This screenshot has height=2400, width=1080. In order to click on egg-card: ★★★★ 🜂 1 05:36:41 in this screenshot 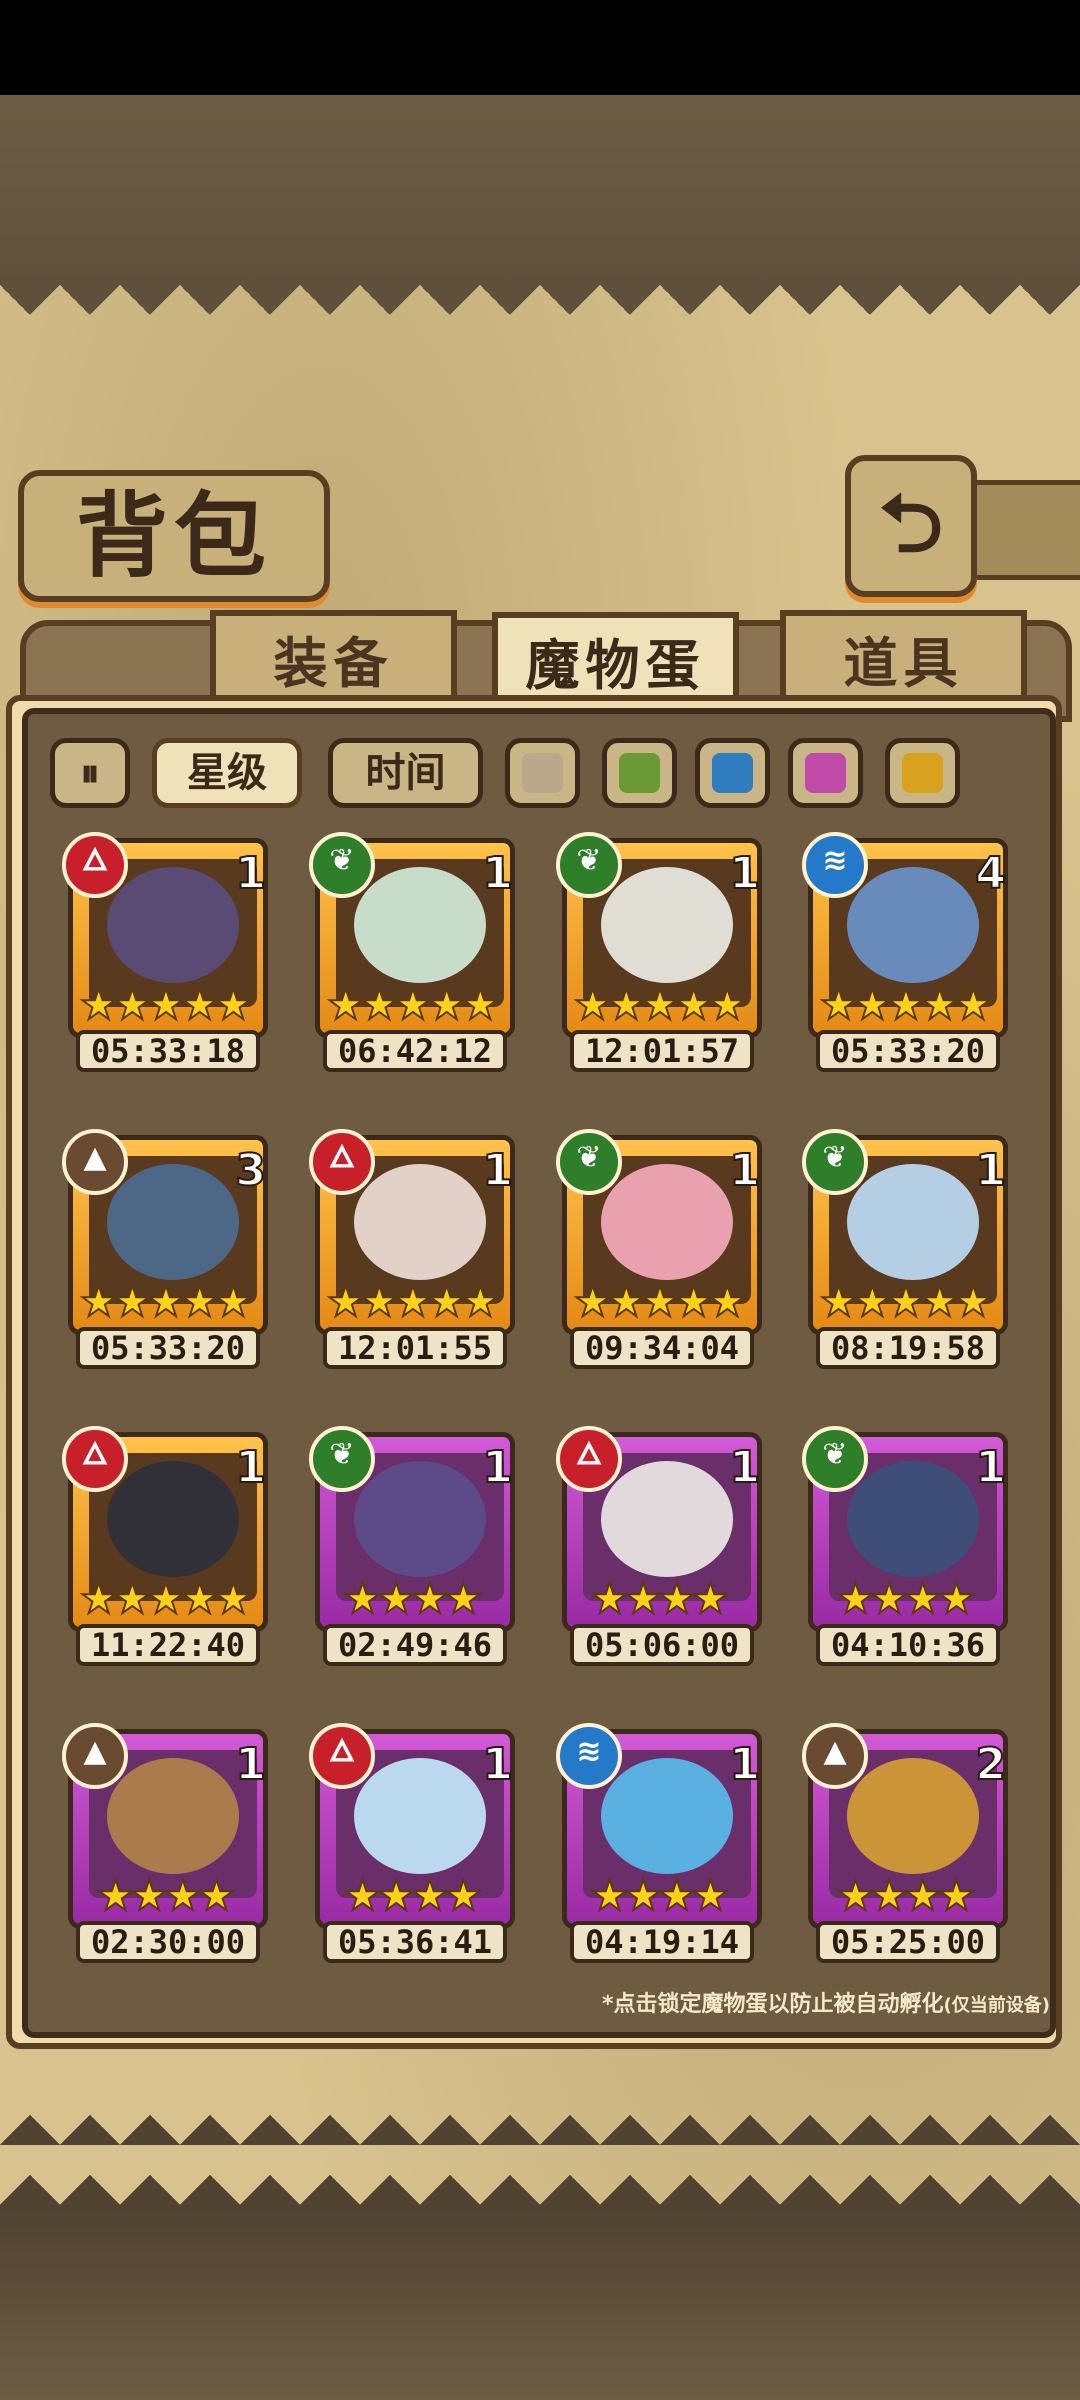, I will do `click(417, 1843)`.